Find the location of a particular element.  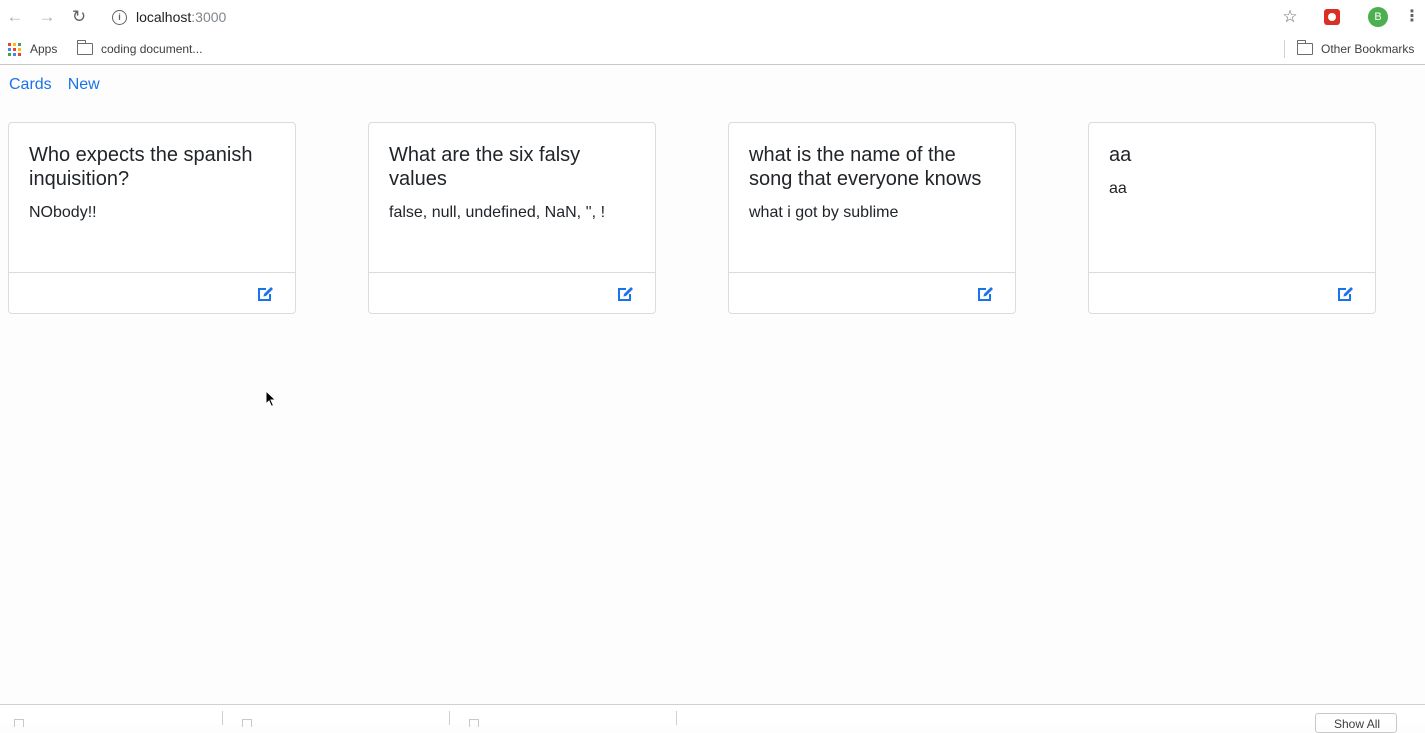

url-host: localhost is located at coordinates (164, 17).